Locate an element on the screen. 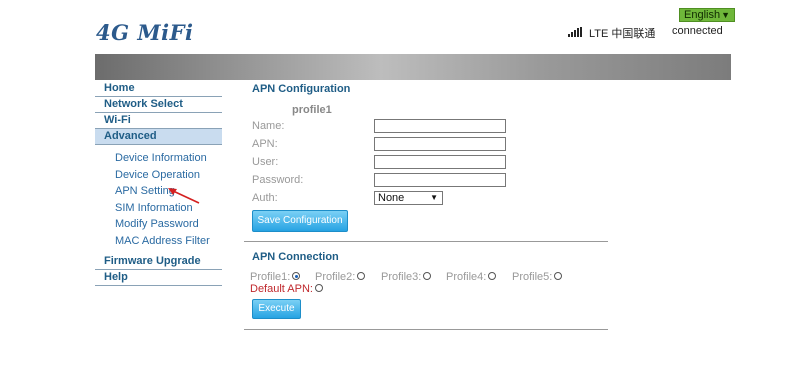  language-select: English ▼ is located at coordinates (707, 15).